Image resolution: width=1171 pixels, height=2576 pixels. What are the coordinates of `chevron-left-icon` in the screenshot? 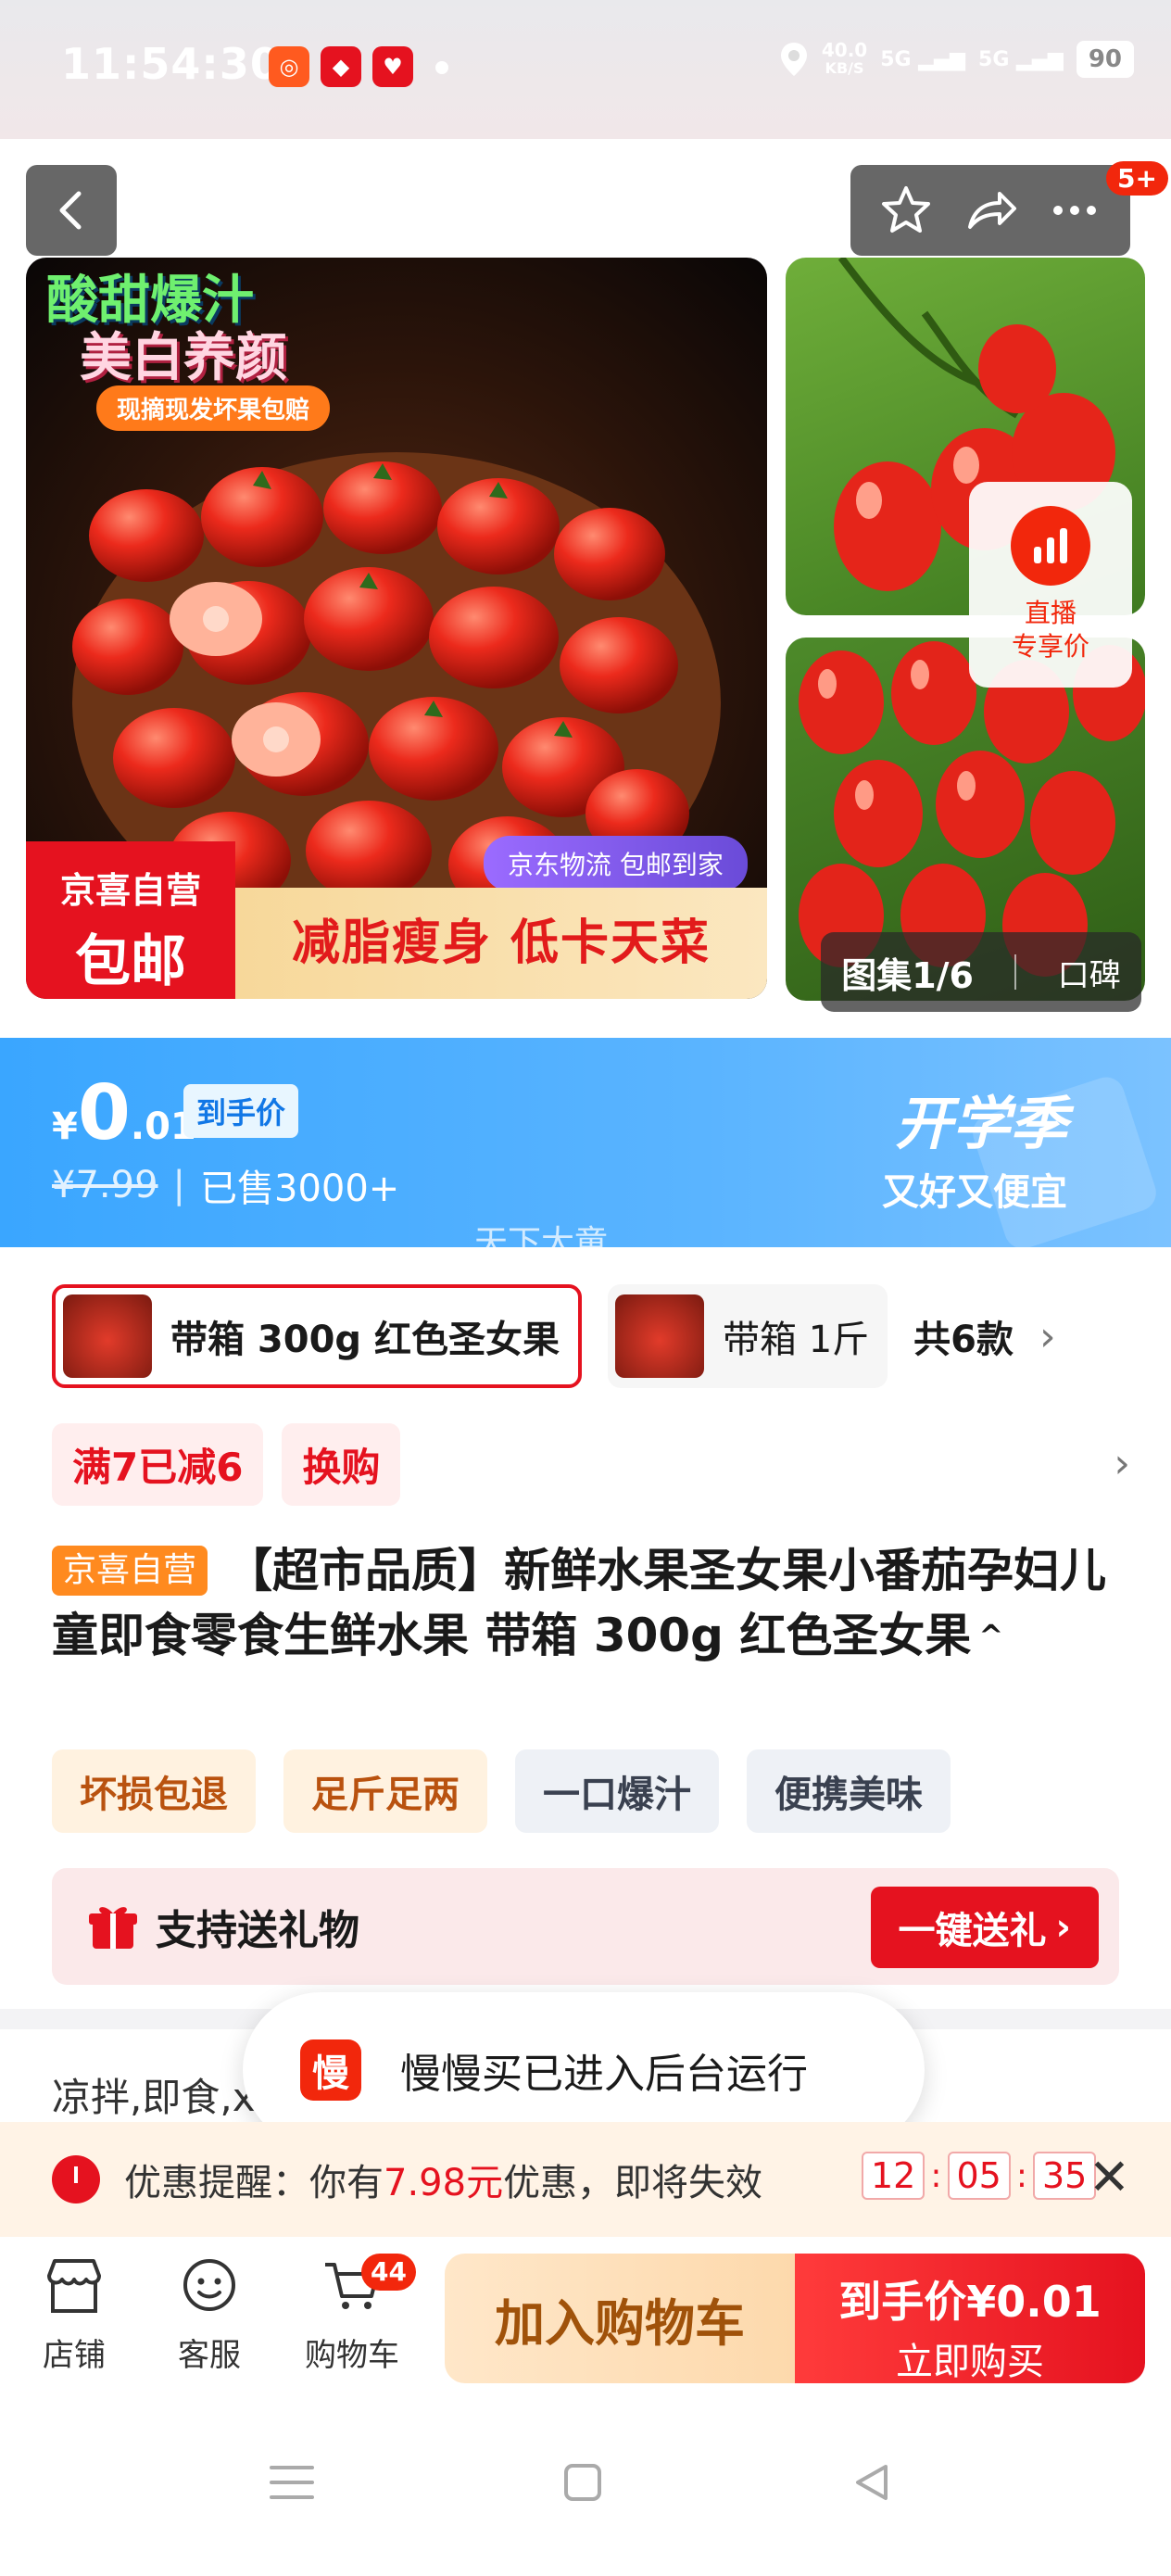 It's located at (70, 210).